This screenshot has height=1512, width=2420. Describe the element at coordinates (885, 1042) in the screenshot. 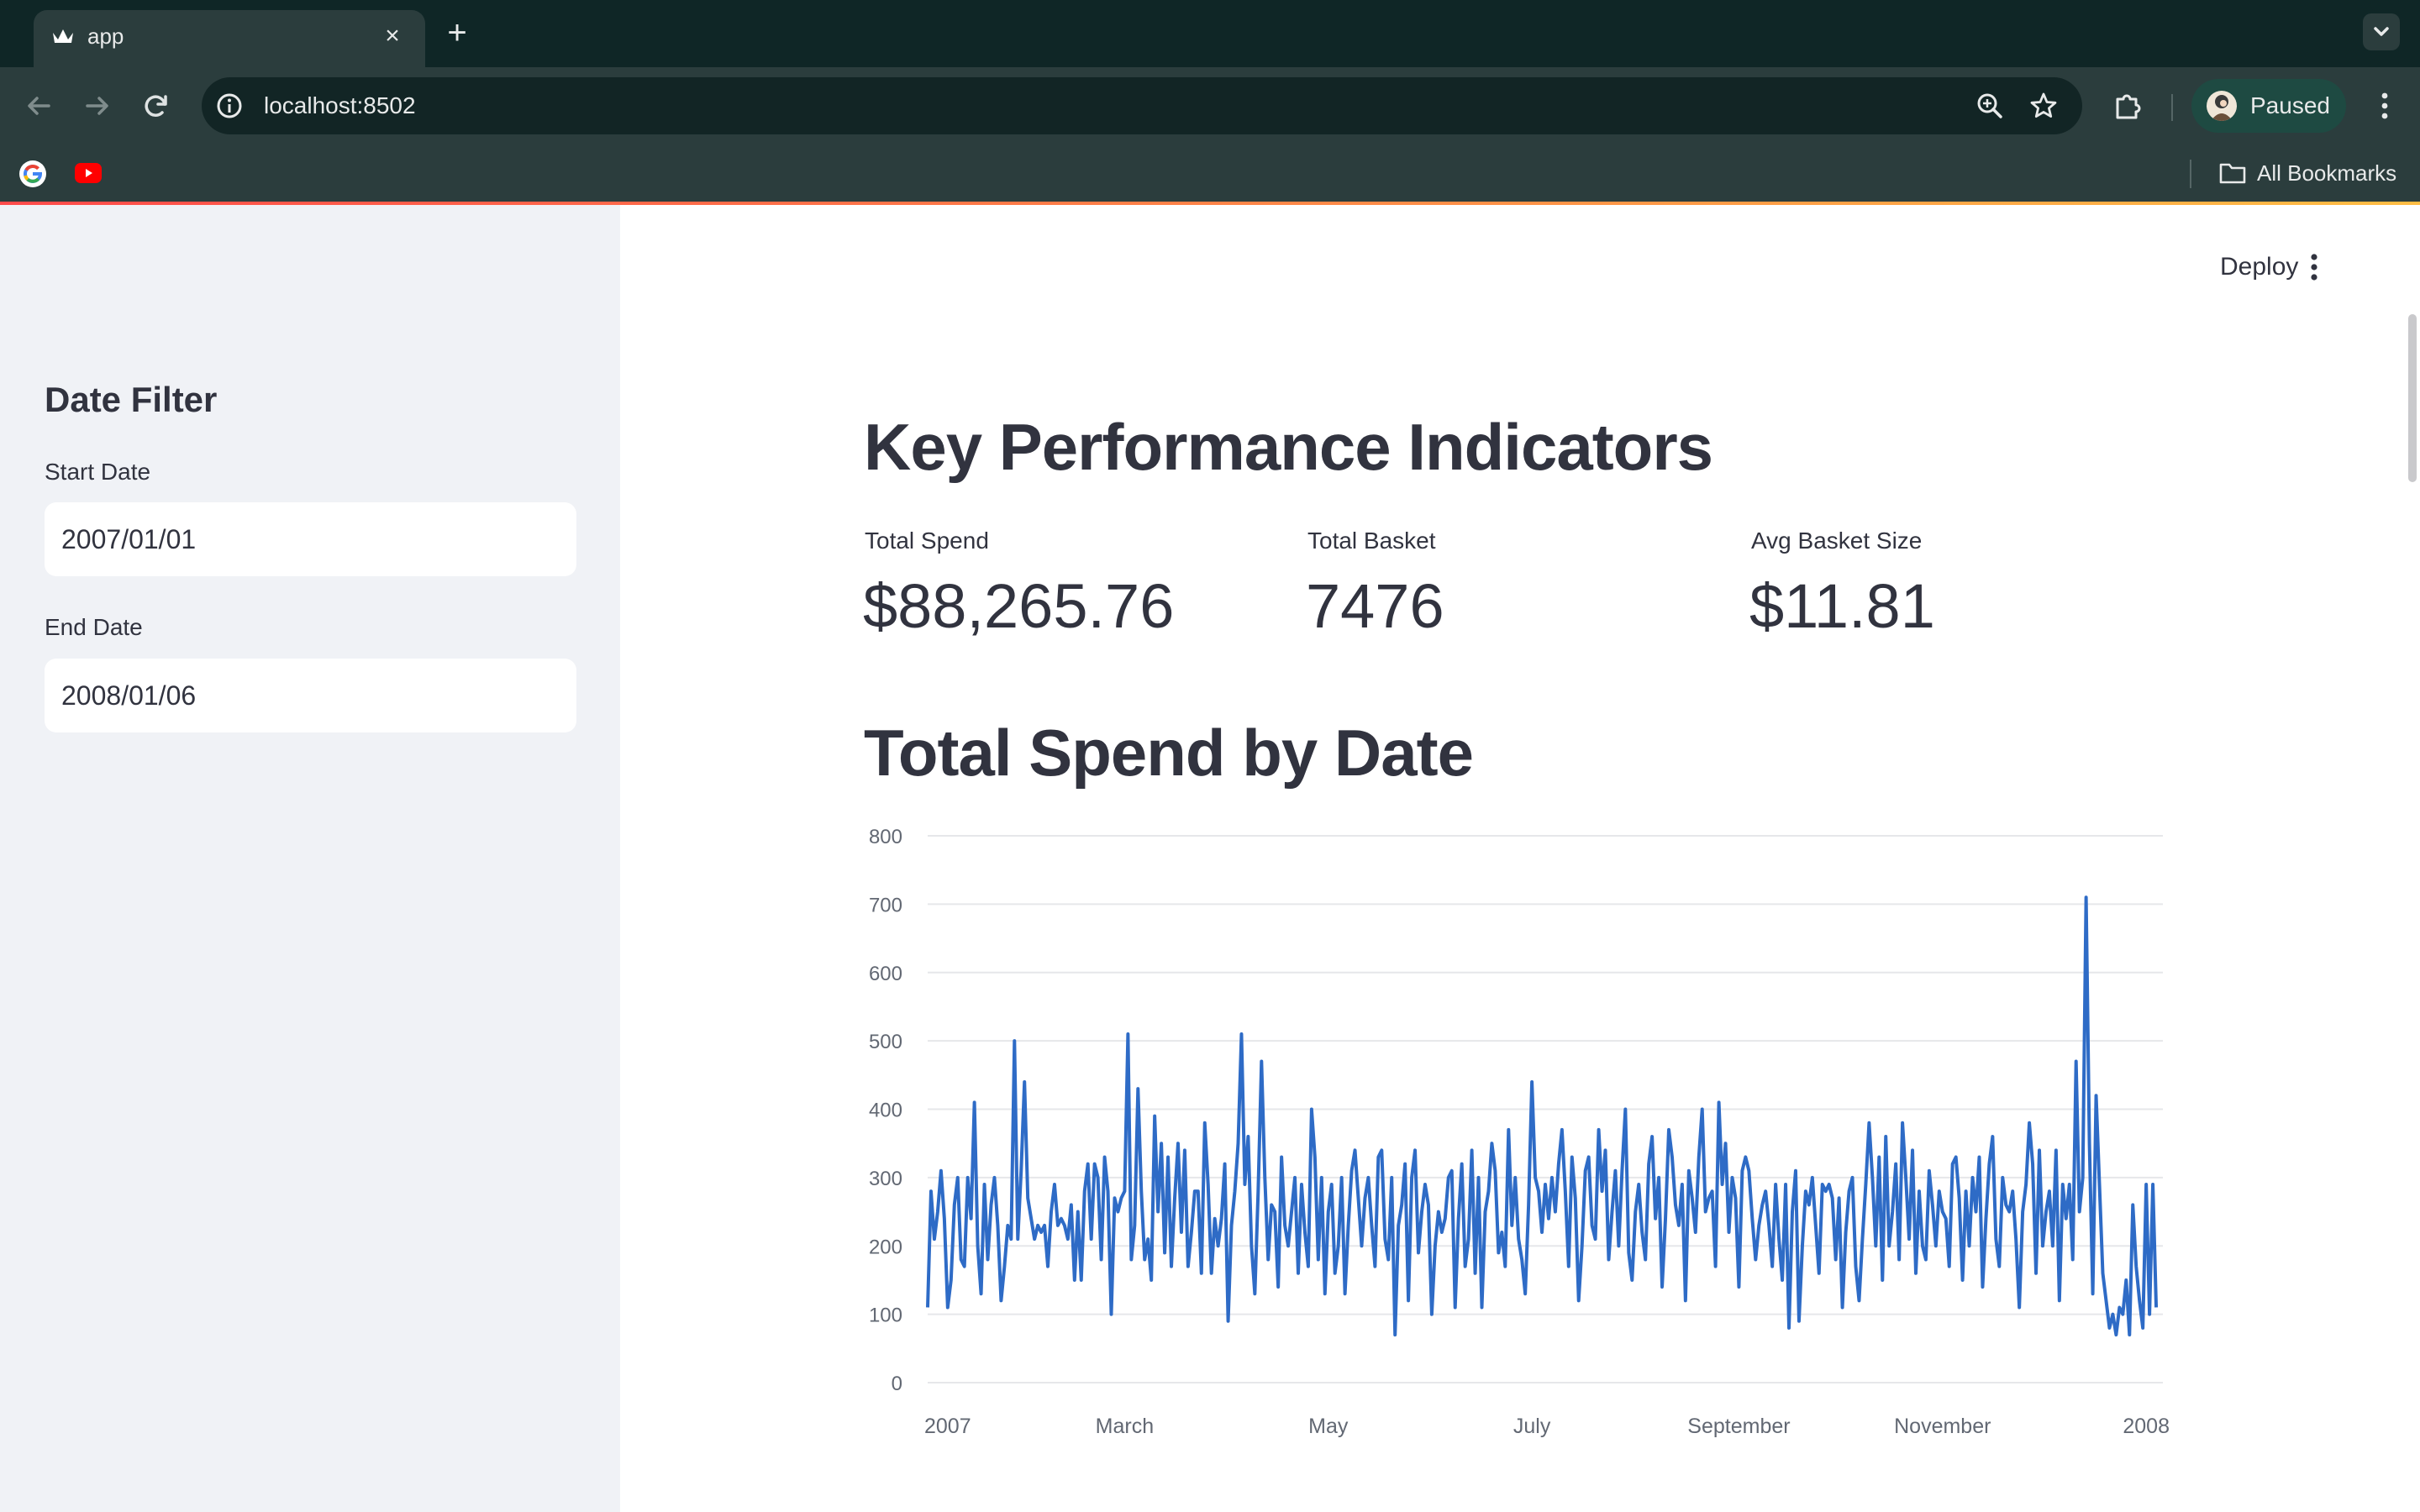

I see `y-tick-label: 500` at that location.